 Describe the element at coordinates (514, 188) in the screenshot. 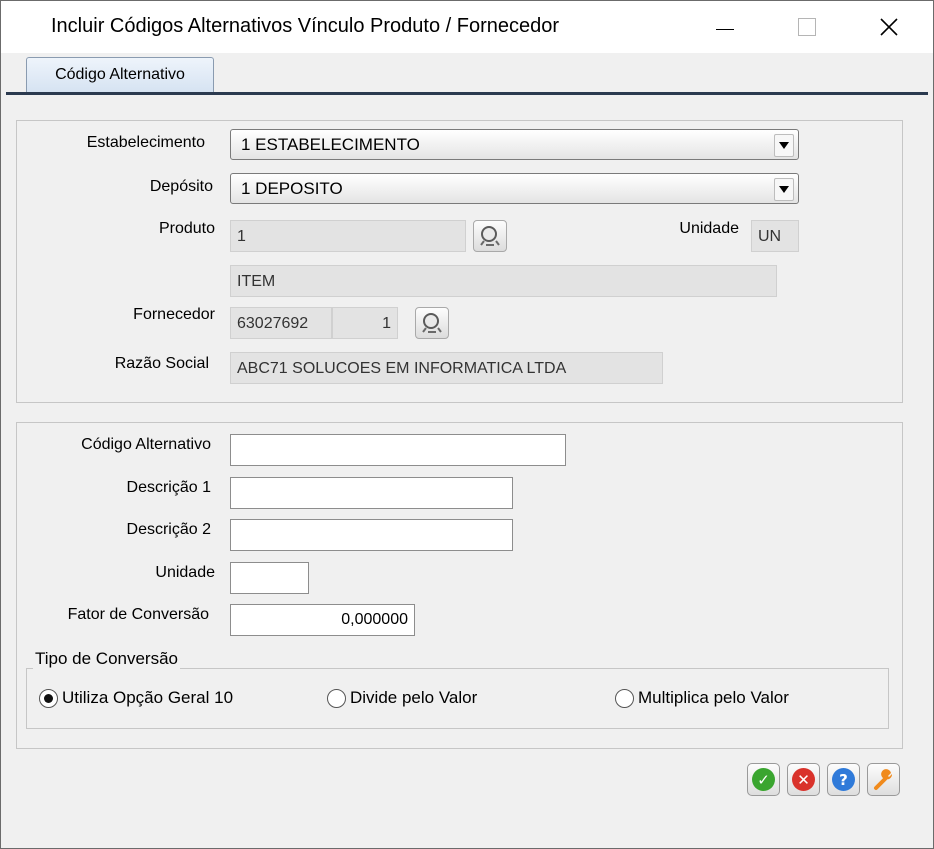

I see `deposito-select: 1 DEPOSITO` at that location.